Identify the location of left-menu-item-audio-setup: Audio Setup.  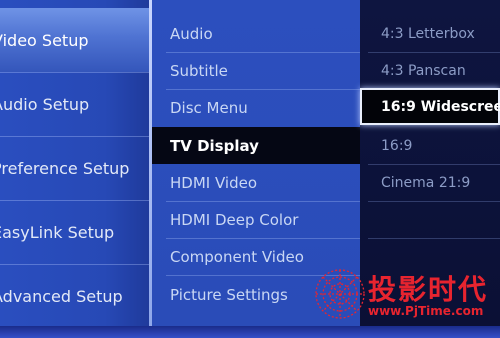
(75, 104).